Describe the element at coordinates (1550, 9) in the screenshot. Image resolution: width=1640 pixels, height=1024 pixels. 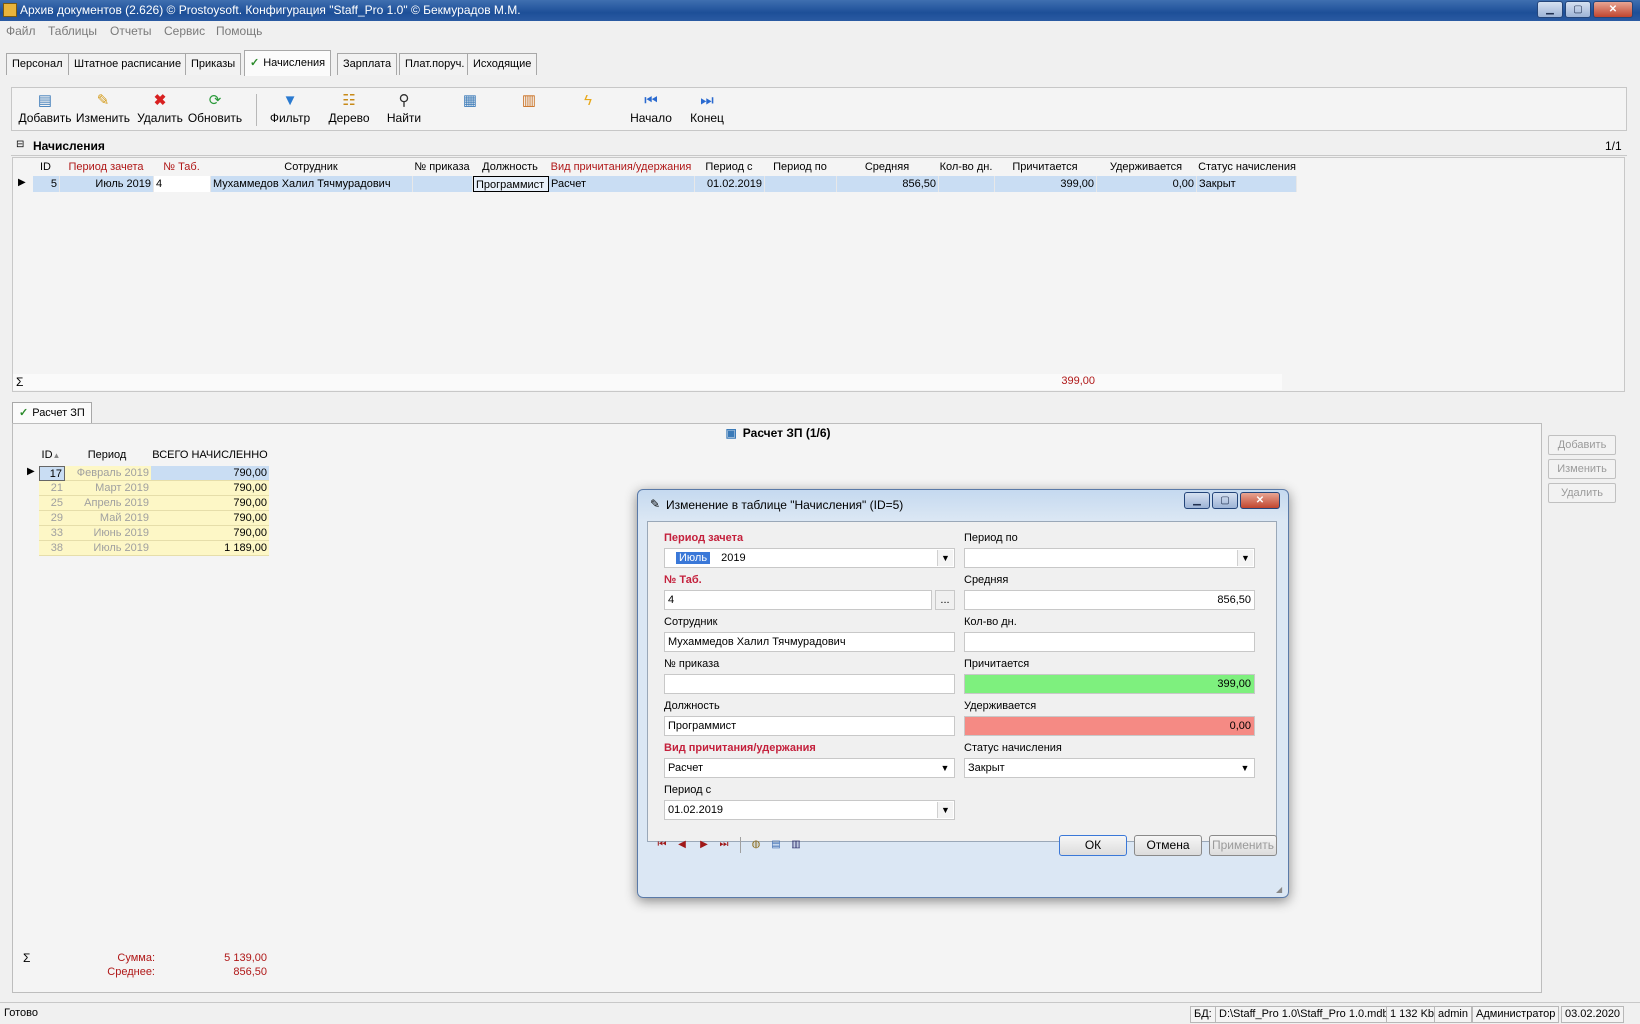
I see `minimize-button: ▁` at that location.